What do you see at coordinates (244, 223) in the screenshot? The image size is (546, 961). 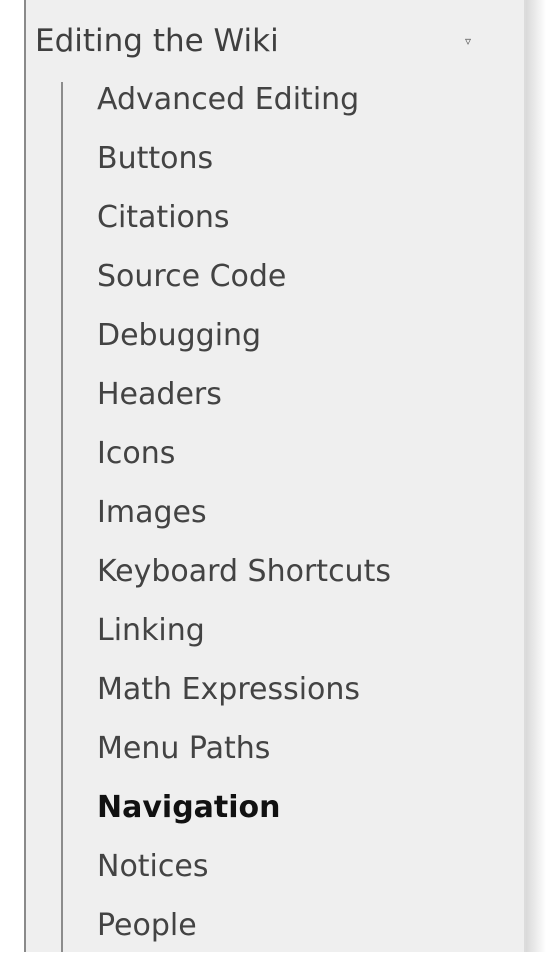 I see `submenu-item-citations: Citations` at bounding box center [244, 223].